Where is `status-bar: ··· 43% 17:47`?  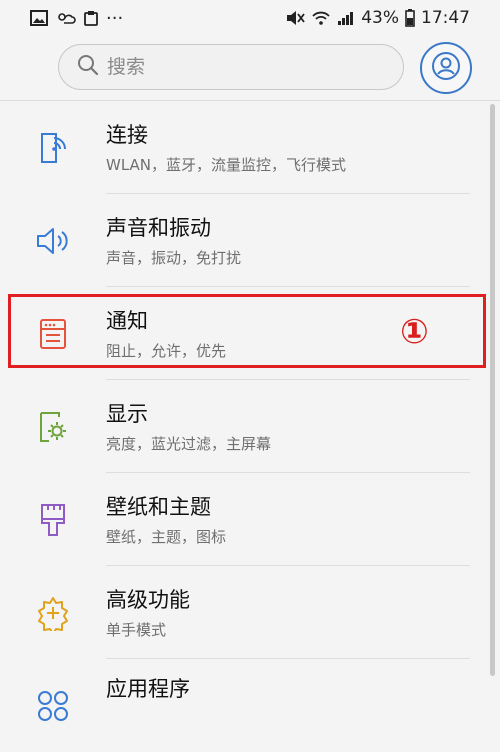
status-bar: ··· 43% 17:47 is located at coordinates (250, 18).